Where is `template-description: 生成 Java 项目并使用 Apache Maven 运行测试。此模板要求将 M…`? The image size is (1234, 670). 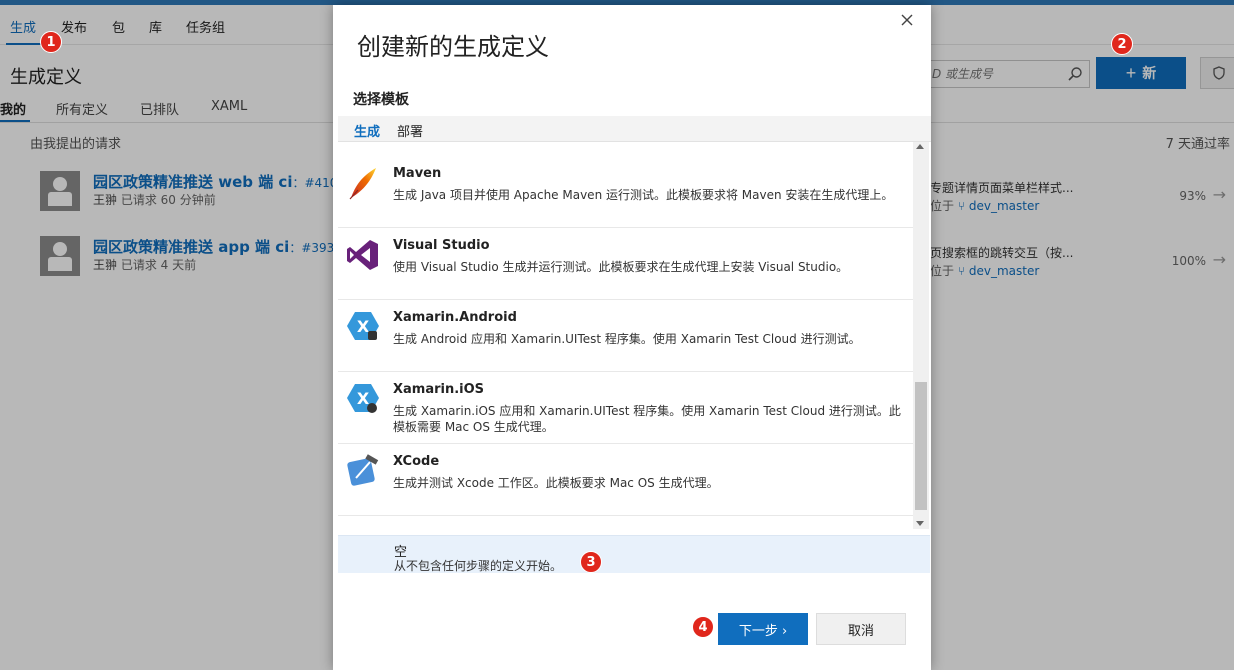
template-description: 生成 Java 项目并使用 Apache Maven 运行测试。此模板要求将 M… is located at coordinates (643, 195).